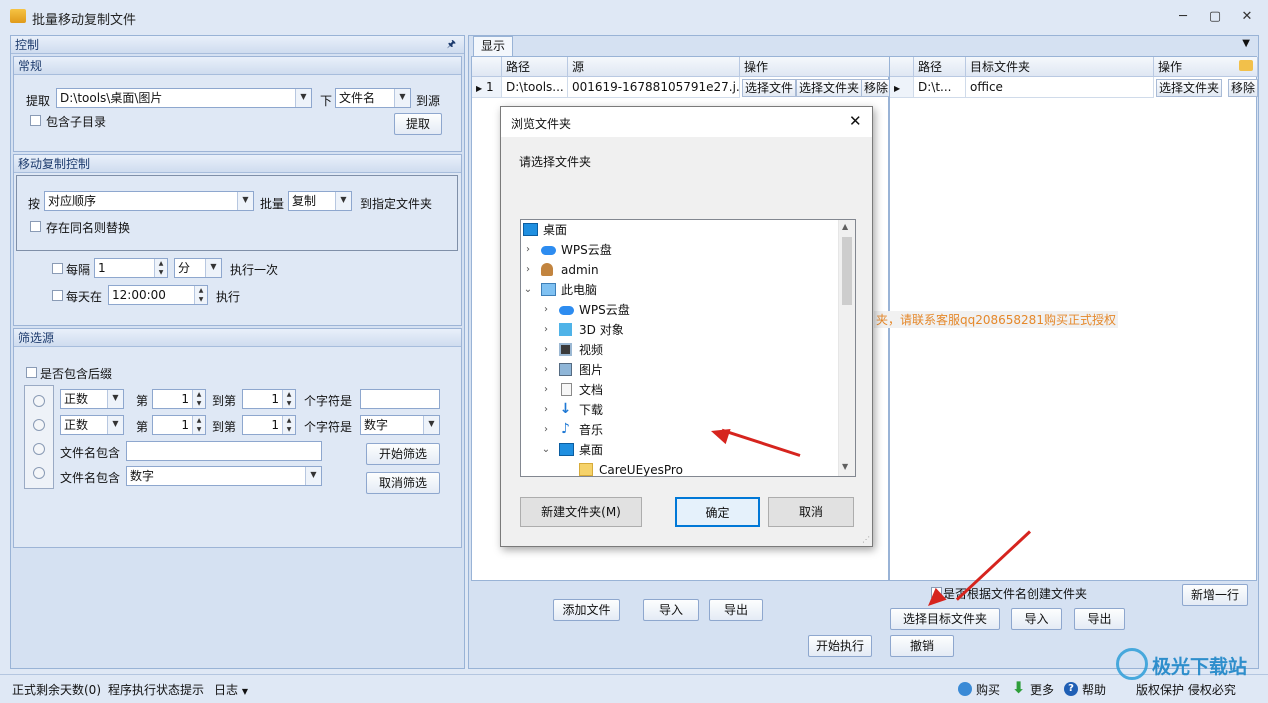 This screenshot has width=1268, height=703. Describe the element at coordinates (269, 399) in the screenshot. I see `row1-to-spinner: 1 ▲ ▼` at that location.